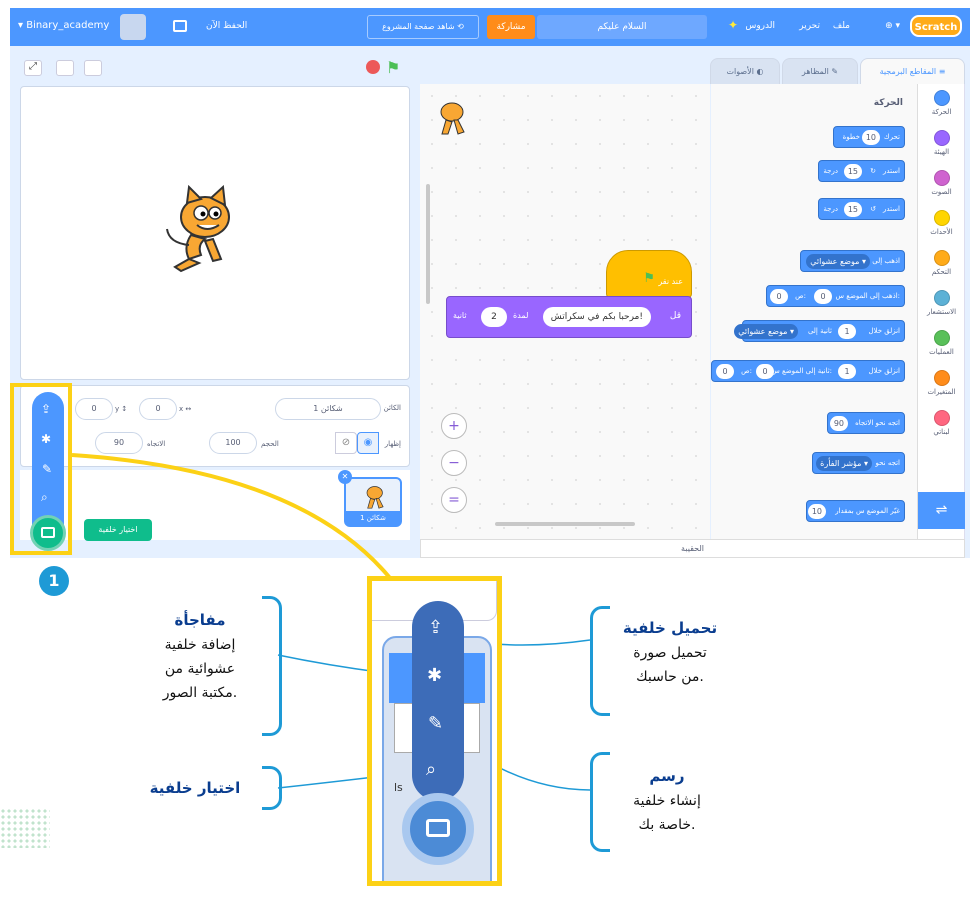 This screenshot has width=977, height=899. What do you see at coordinates (667, 825) in the screenshot?
I see `paint-desc-2: خاصة بك.` at bounding box center [667, 825].